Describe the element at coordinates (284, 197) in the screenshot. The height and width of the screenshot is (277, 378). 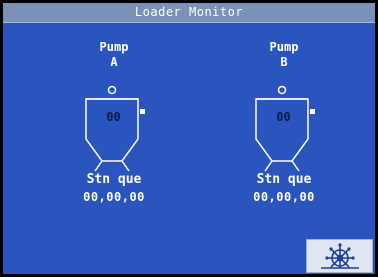
I see `pump-b-stn-que-value: 00,00,00` at that location.